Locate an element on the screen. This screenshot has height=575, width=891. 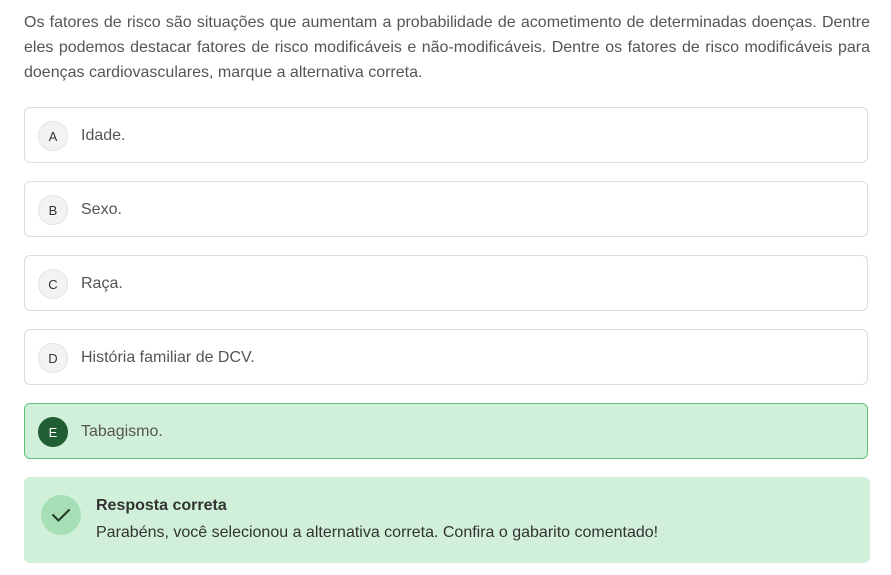
option-letter-badge: B is located at coordinates (53, 210).